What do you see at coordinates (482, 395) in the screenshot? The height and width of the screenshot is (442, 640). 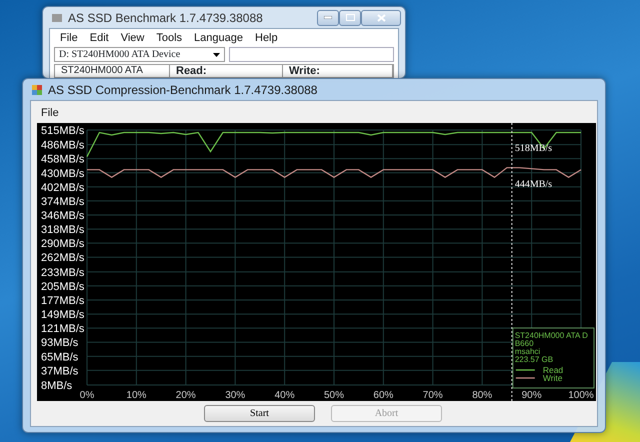 I see `axis-label: 80%` at bounding box center [482, 395].